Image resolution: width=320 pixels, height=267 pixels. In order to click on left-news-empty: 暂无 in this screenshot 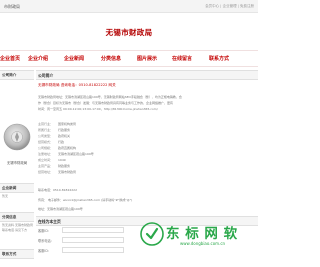, I will do `click(5, 196)`.